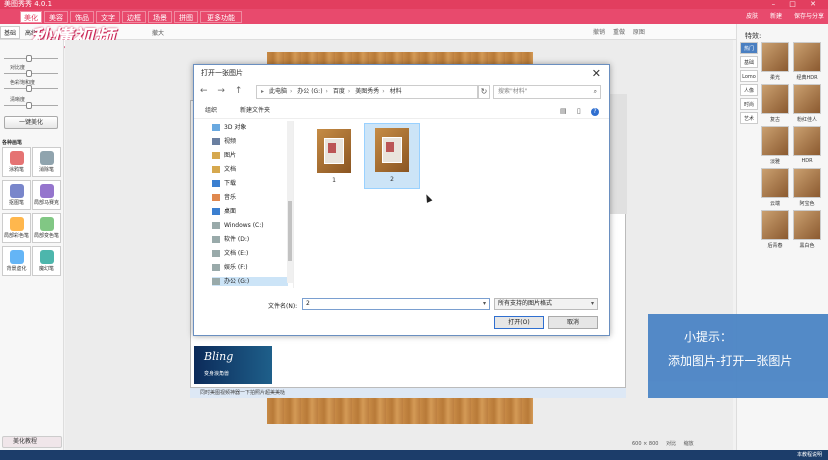  What do you see at coordinates (797, 4) in the screenshot?
I see `window-controls: – □ ✕` at bounding box center [797, 4].